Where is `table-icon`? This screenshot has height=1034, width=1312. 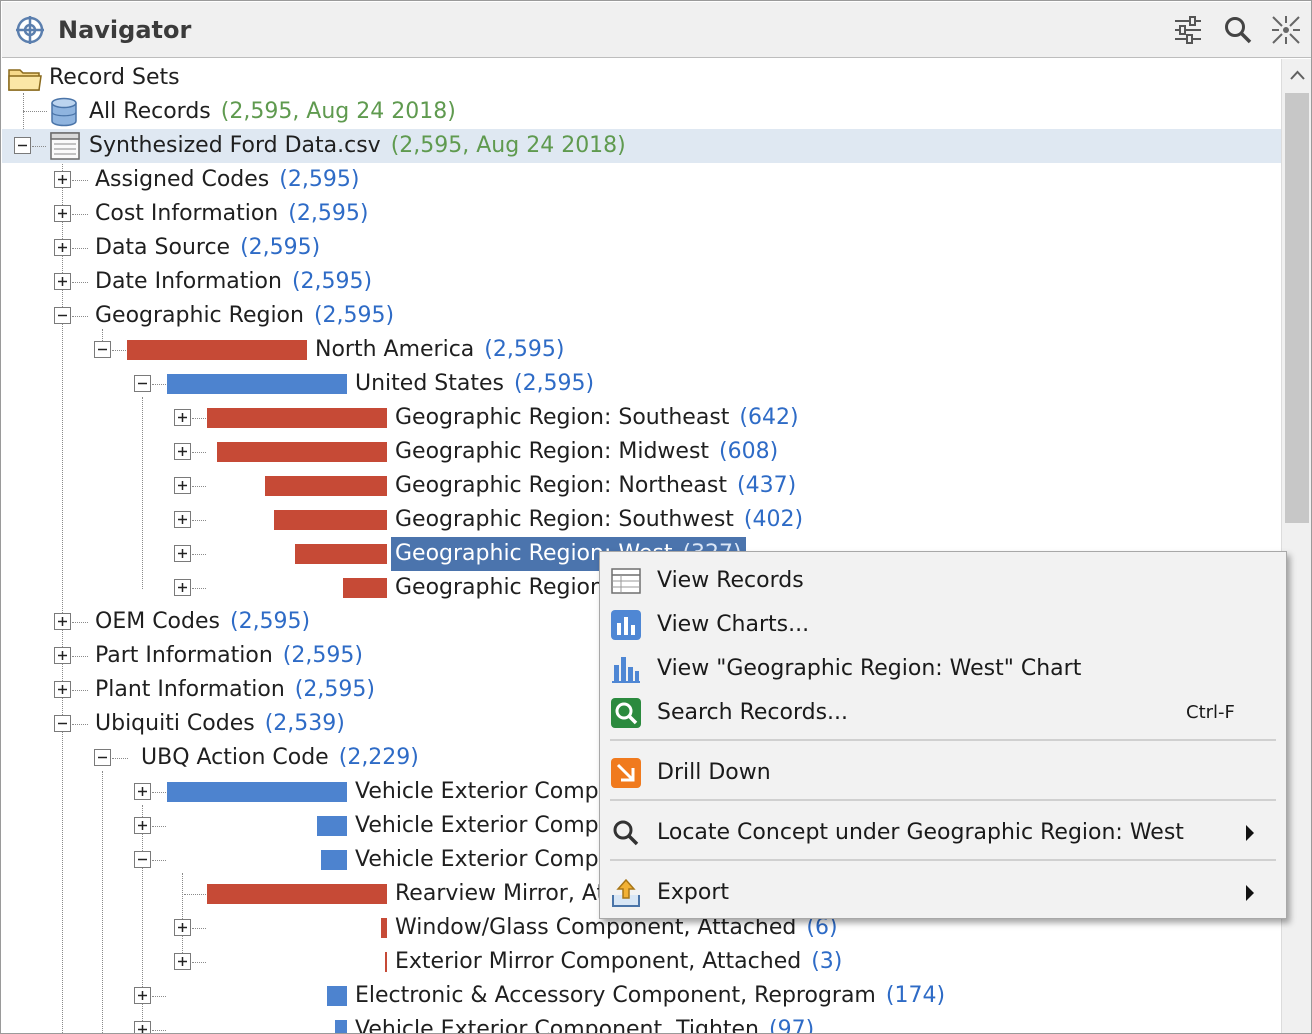
table-icon is located at coordinates (626, 581).